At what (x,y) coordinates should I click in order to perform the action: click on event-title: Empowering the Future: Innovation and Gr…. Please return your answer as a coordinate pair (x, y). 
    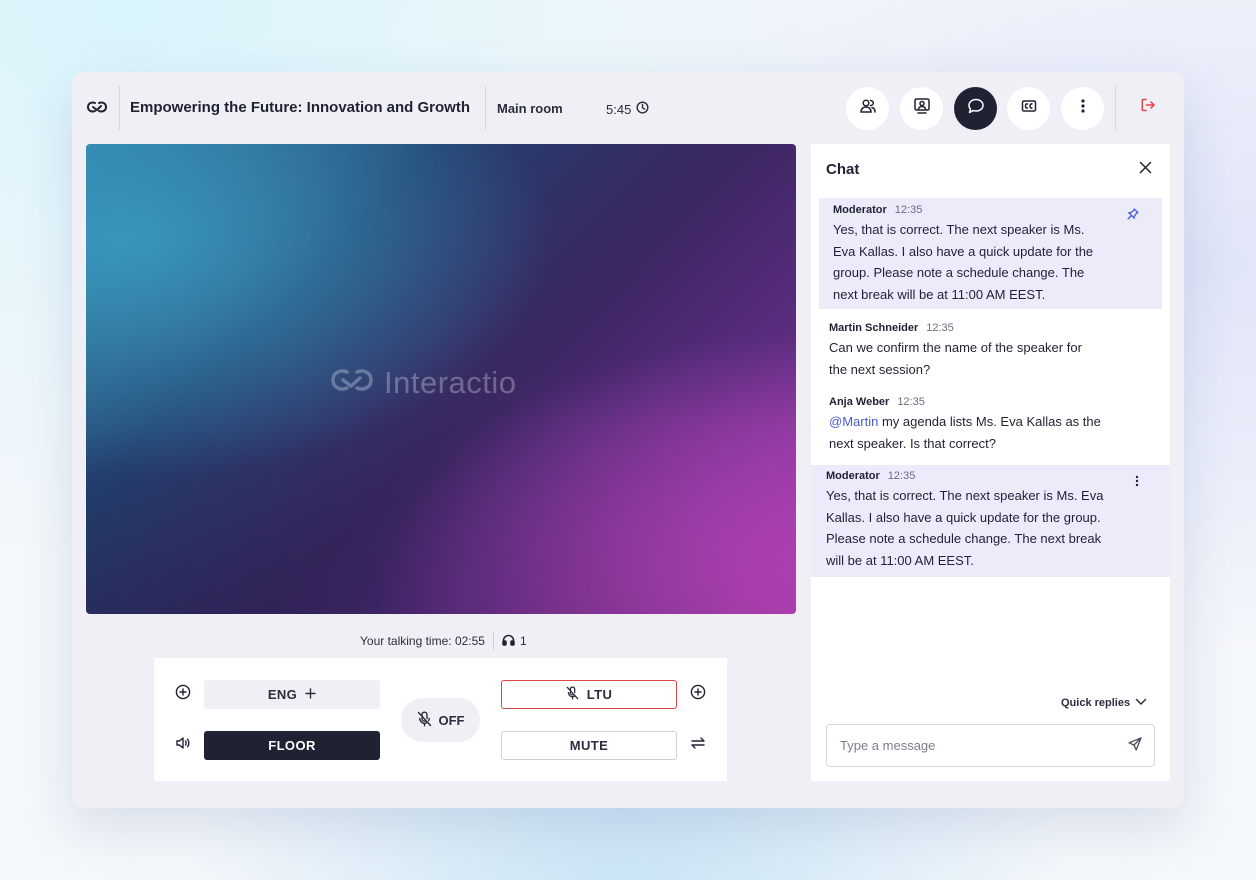
    Looking at the image, I should click on (300, 107).